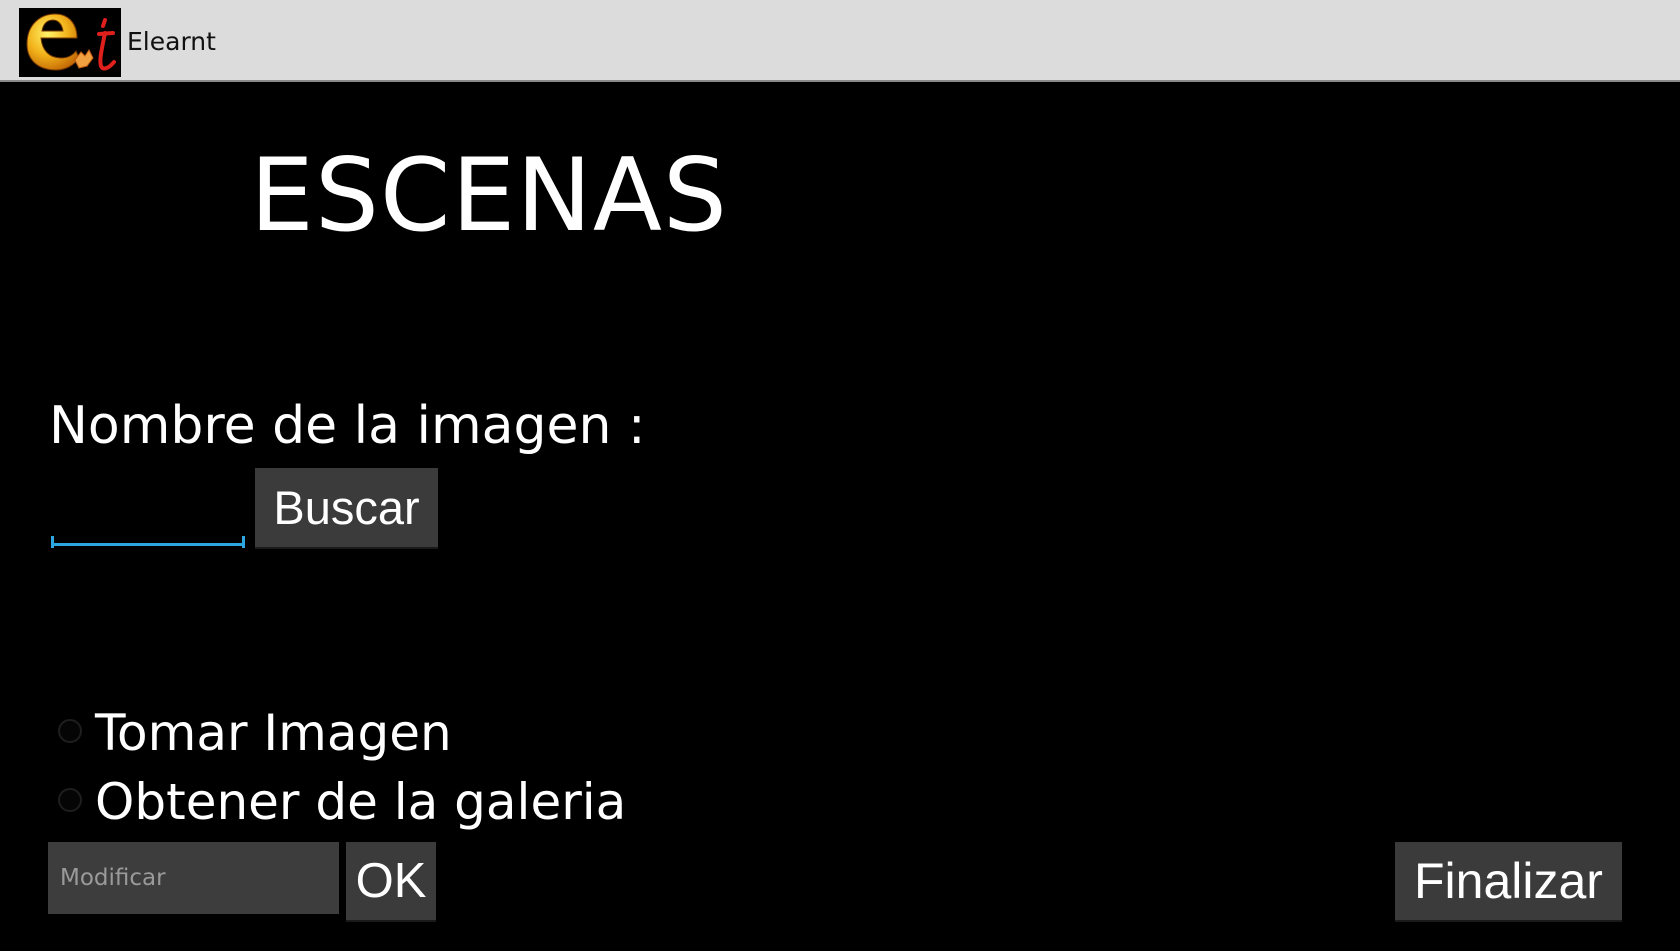 This screenshot has height=951, width=1680. What do you see at coordinates (489, 195) in the screenshot?
I see `page-title: ESCENAS` at bounding box center [489, 195].